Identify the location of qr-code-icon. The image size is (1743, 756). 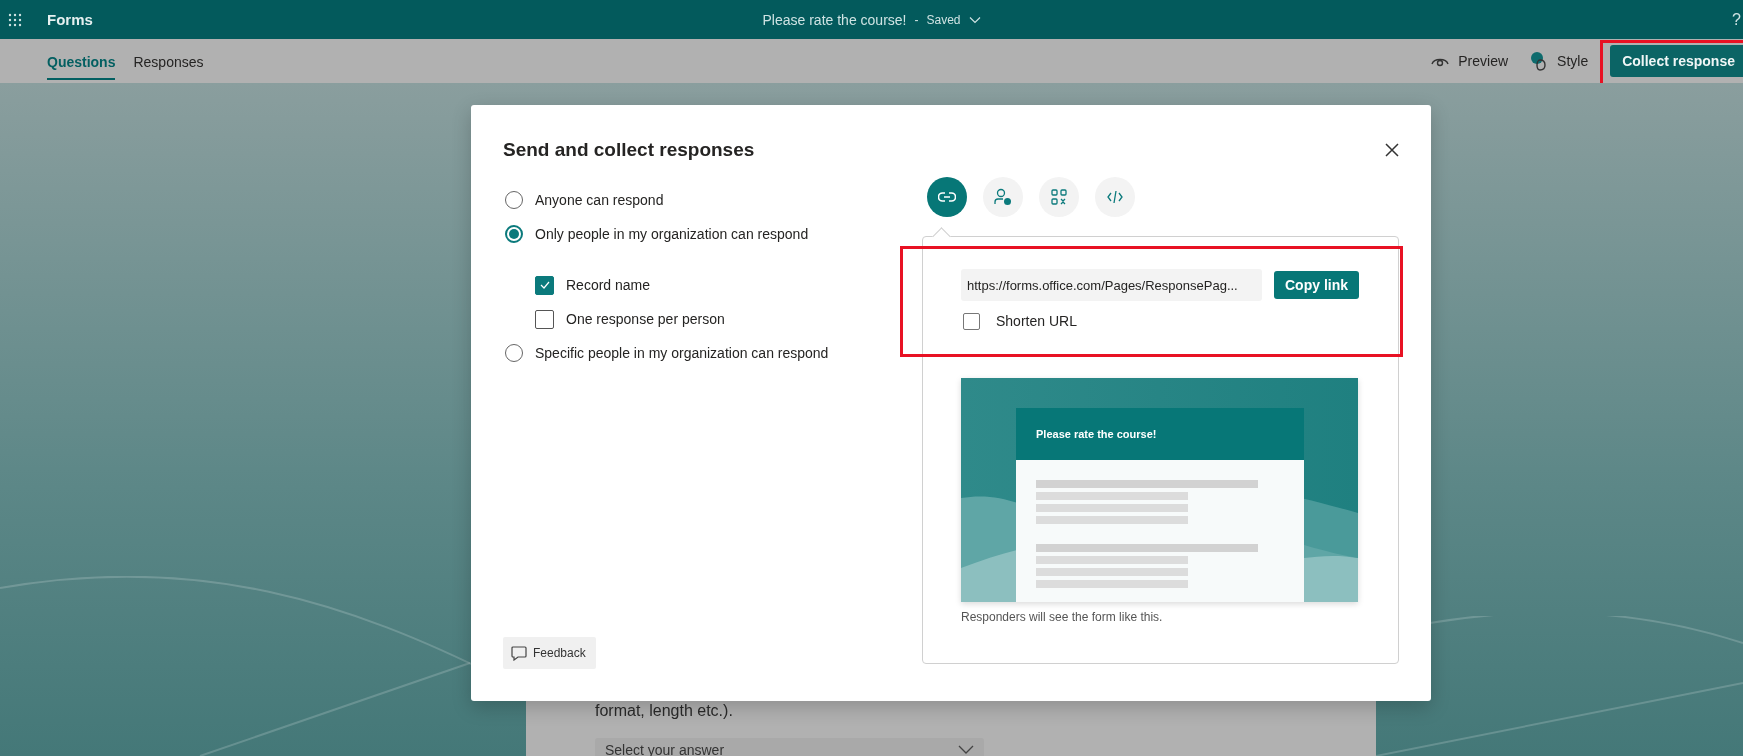
(1059, 197).